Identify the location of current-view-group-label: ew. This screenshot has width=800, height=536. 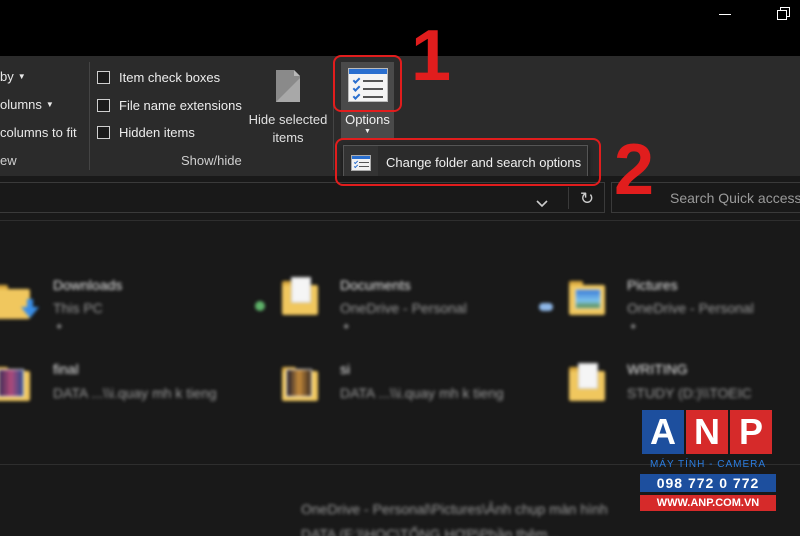
(8, 160).